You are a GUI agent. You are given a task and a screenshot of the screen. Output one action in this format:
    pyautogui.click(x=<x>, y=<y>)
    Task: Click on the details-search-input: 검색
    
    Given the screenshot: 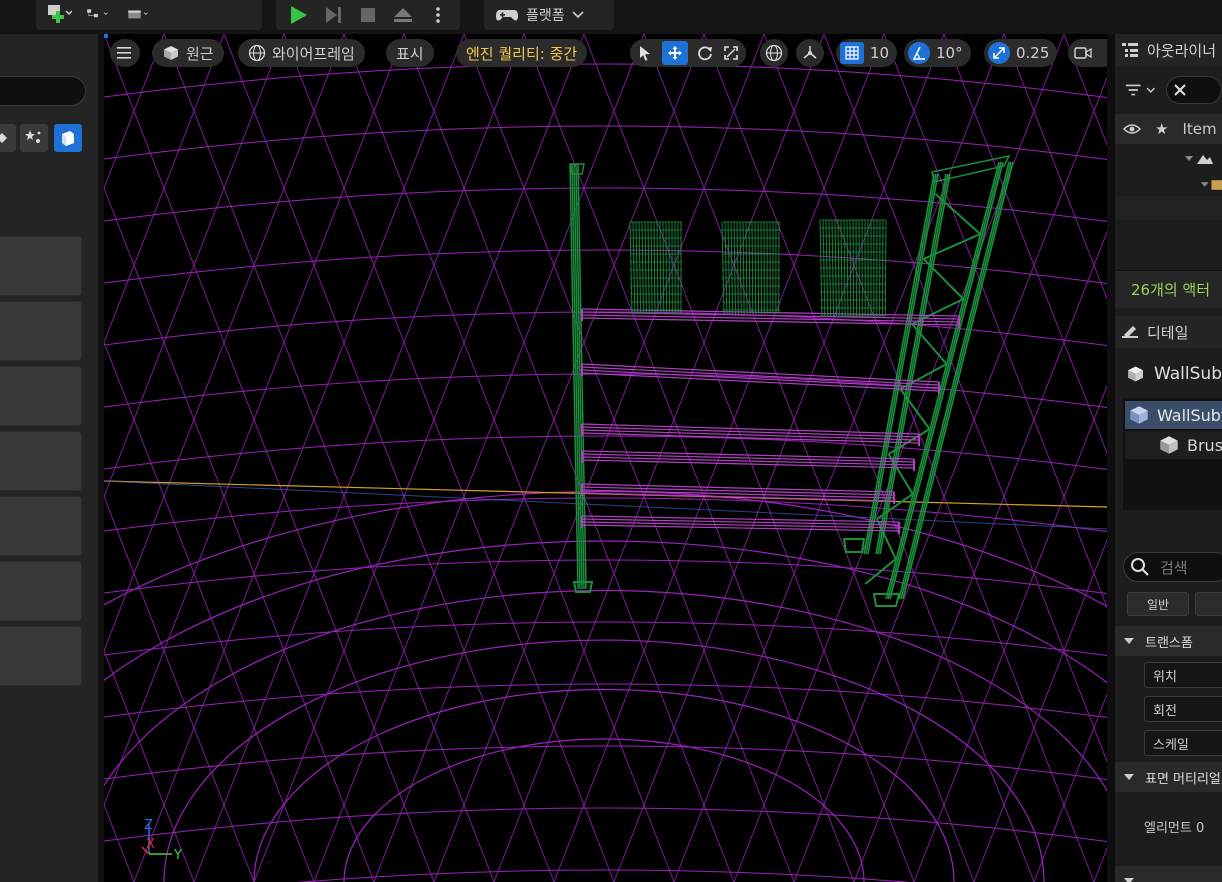 What is the action you would take?
    pyautogui.click(x=1172, y=567)
    